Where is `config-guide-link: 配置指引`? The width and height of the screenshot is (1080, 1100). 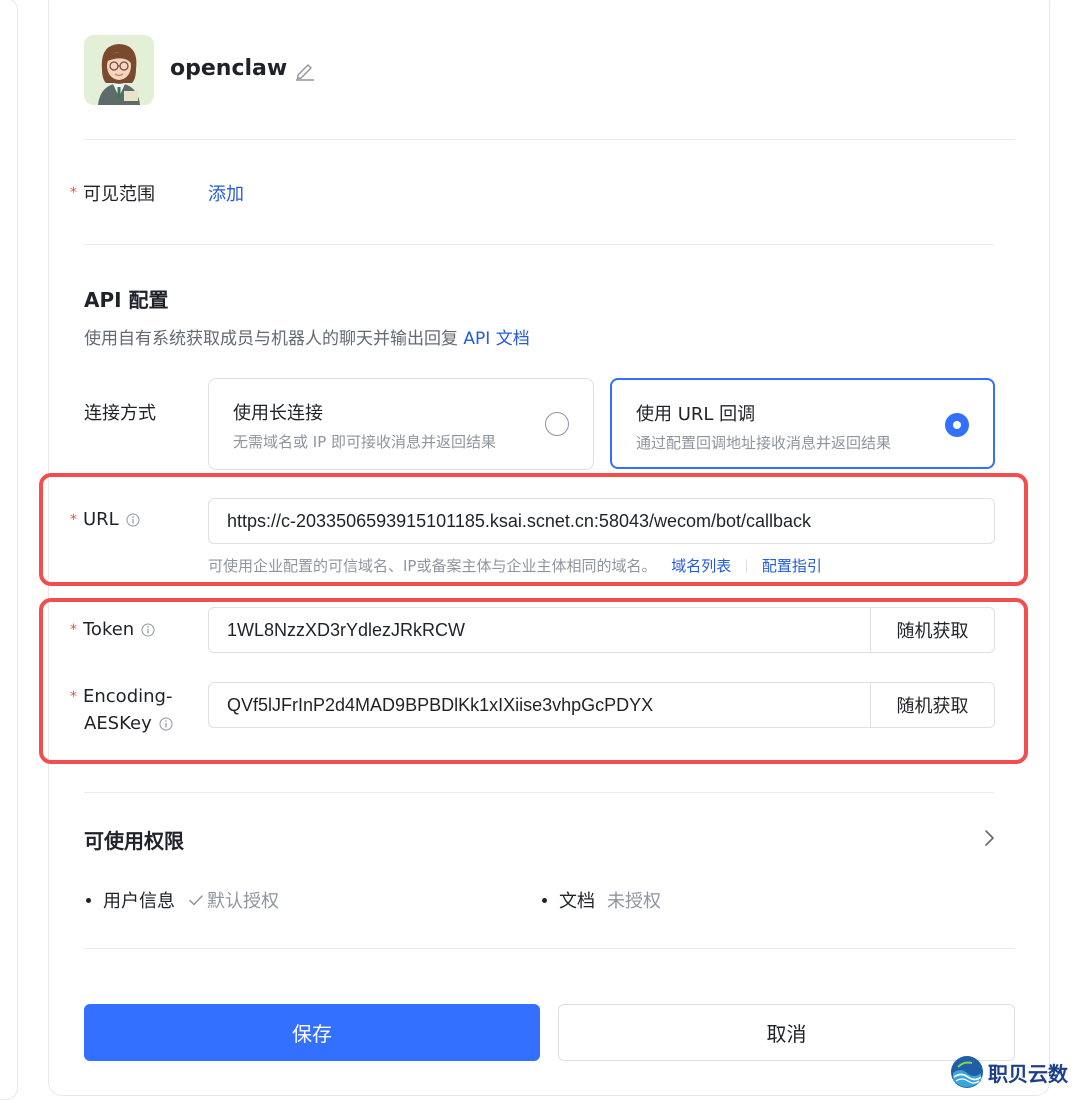
config-guide-link: 配置指引 is located at coordinates (792, 566).